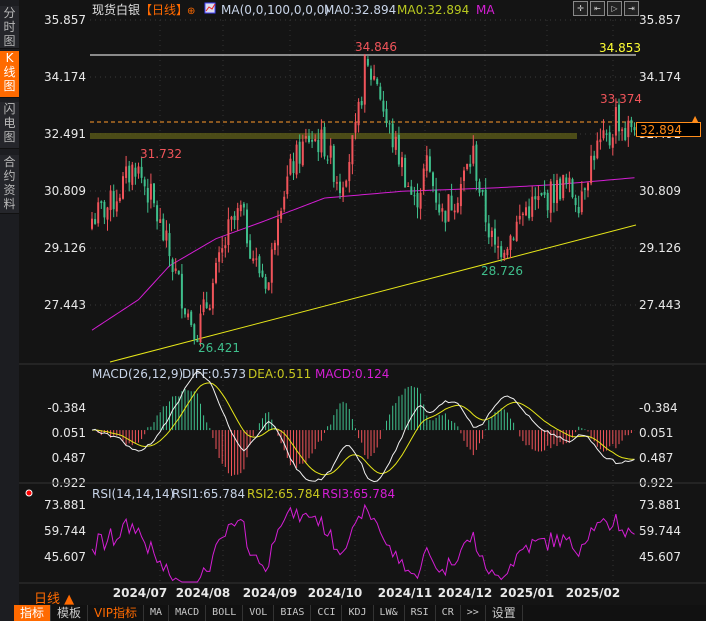 This screenshot has width=706, height=621. Describe the element at coordinates (621, 99) in the screenshot. I see `recent-high-label: 33.374` at that location.